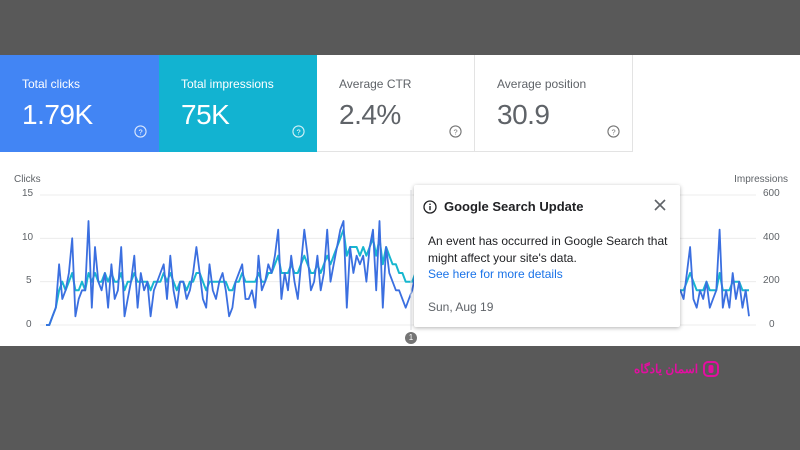 The image size is (800, 450). Describe the element at coordinates (660, 205) in the screenshot. I see `close-icon` at that location.